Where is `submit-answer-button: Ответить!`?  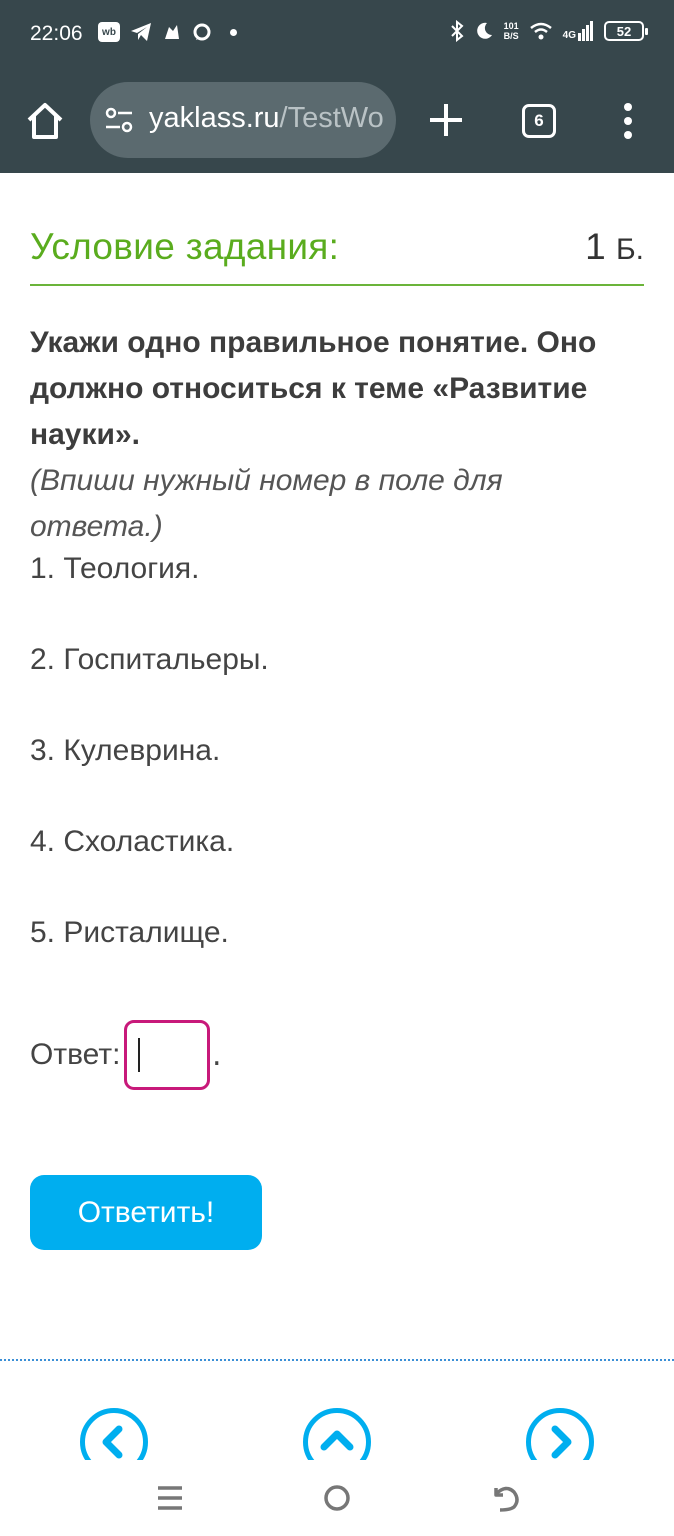 submit-answer-button: Ответить! is located at coordinates (146, 1212).